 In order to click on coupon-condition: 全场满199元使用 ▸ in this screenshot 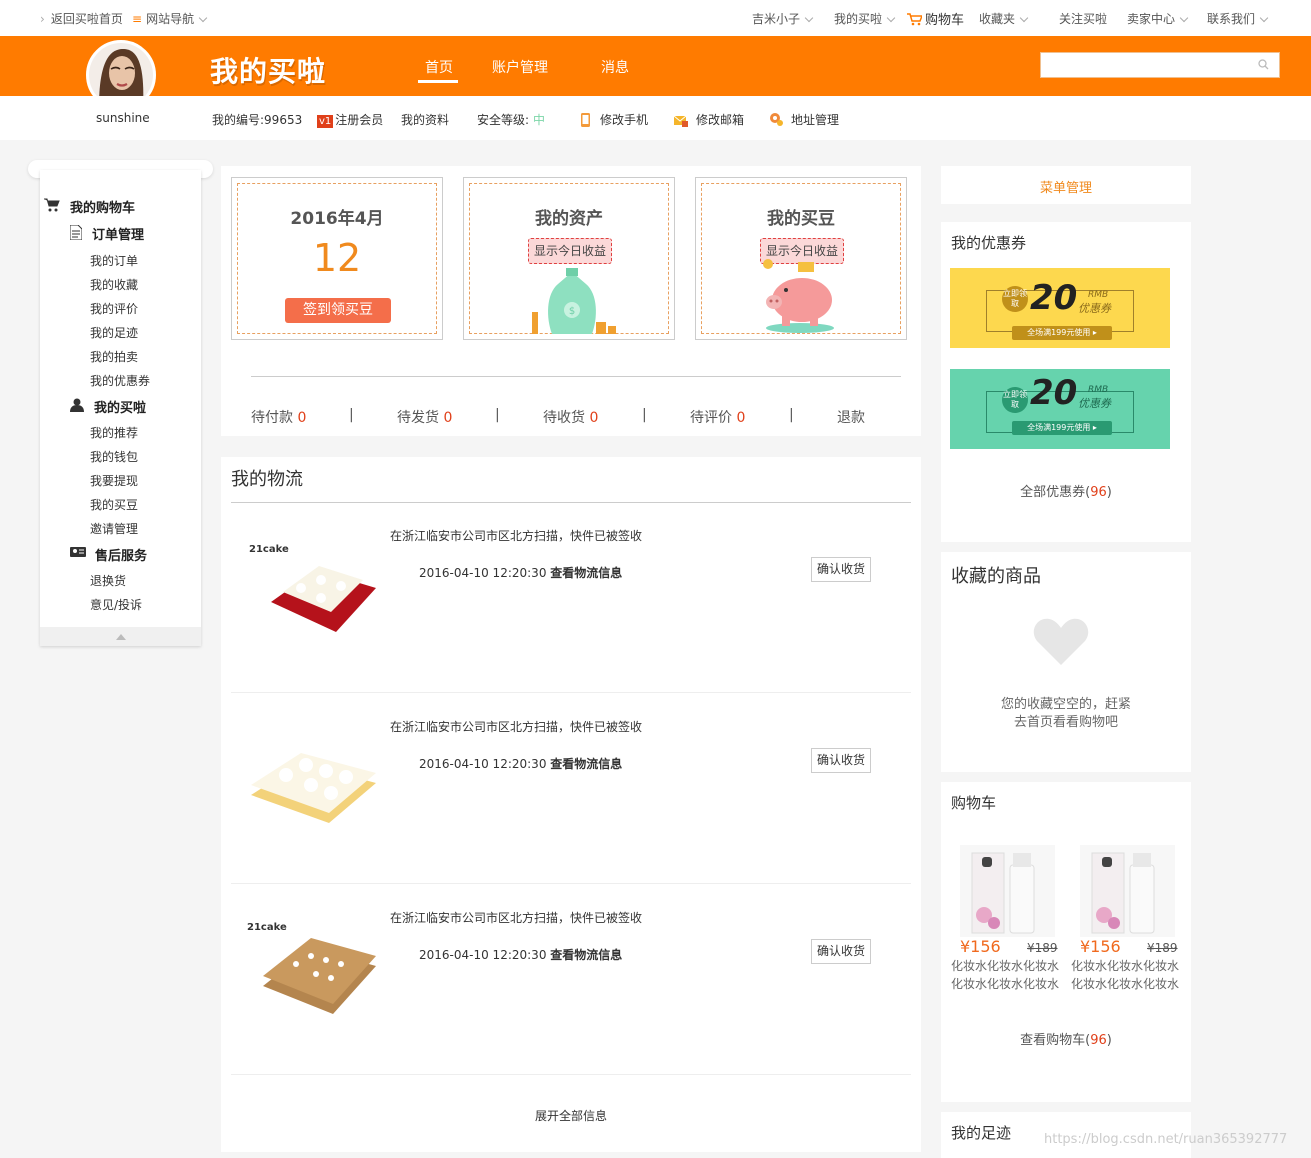, I will do `click(1062, 428)`.